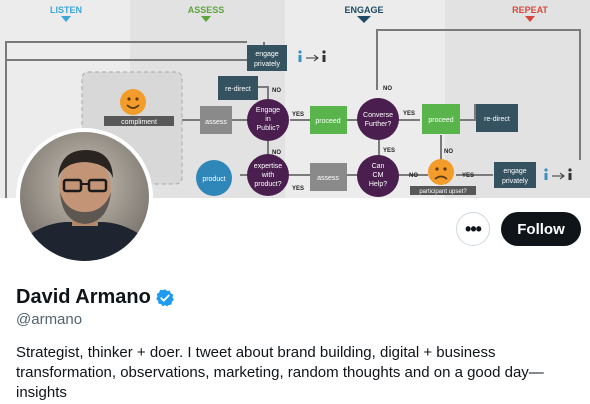 Image resolution: width=590 pixels, height=404 pixels. I want to click on display-name: David Armano, so click(83, 297).